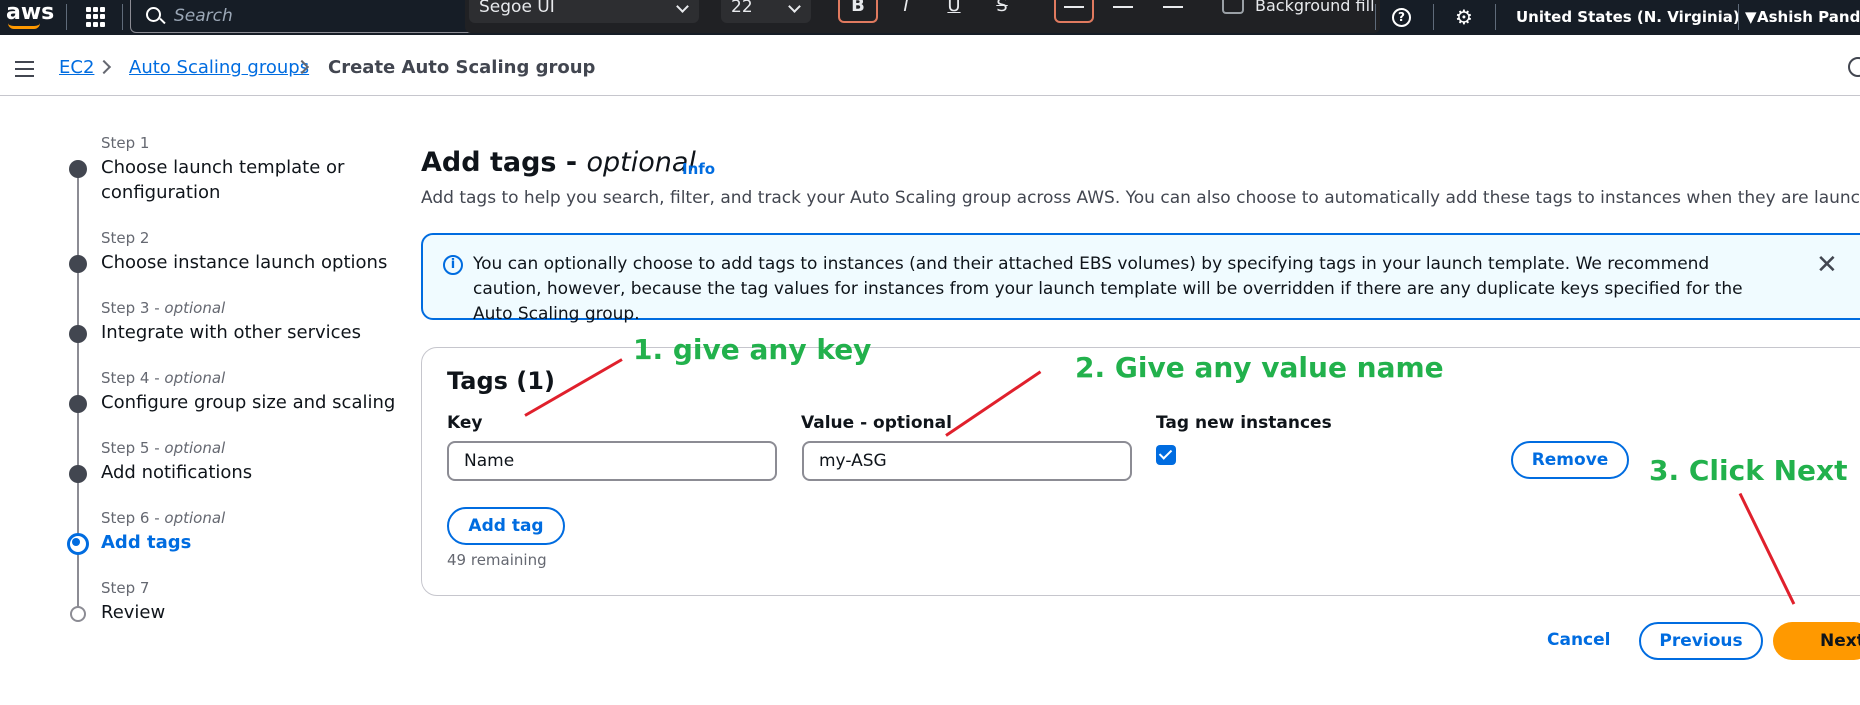 The image size is (1860, 705). Describe the element at coordinates (497, 560) in the screenshot. I see `tags-remaining: 49 remaining` at that location.